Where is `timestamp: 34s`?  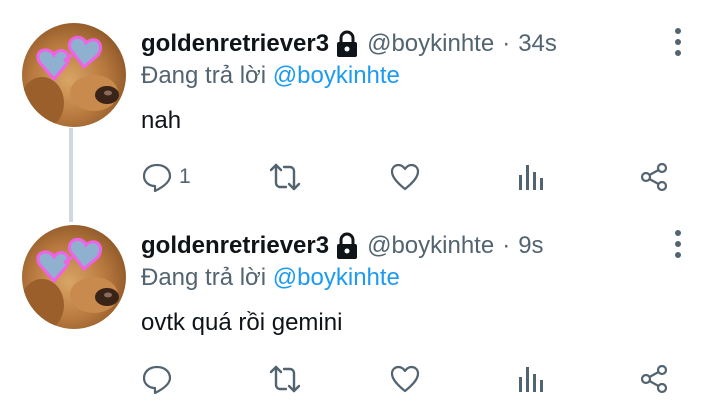 timestamp: 34s is located at coordinates (537, 44).